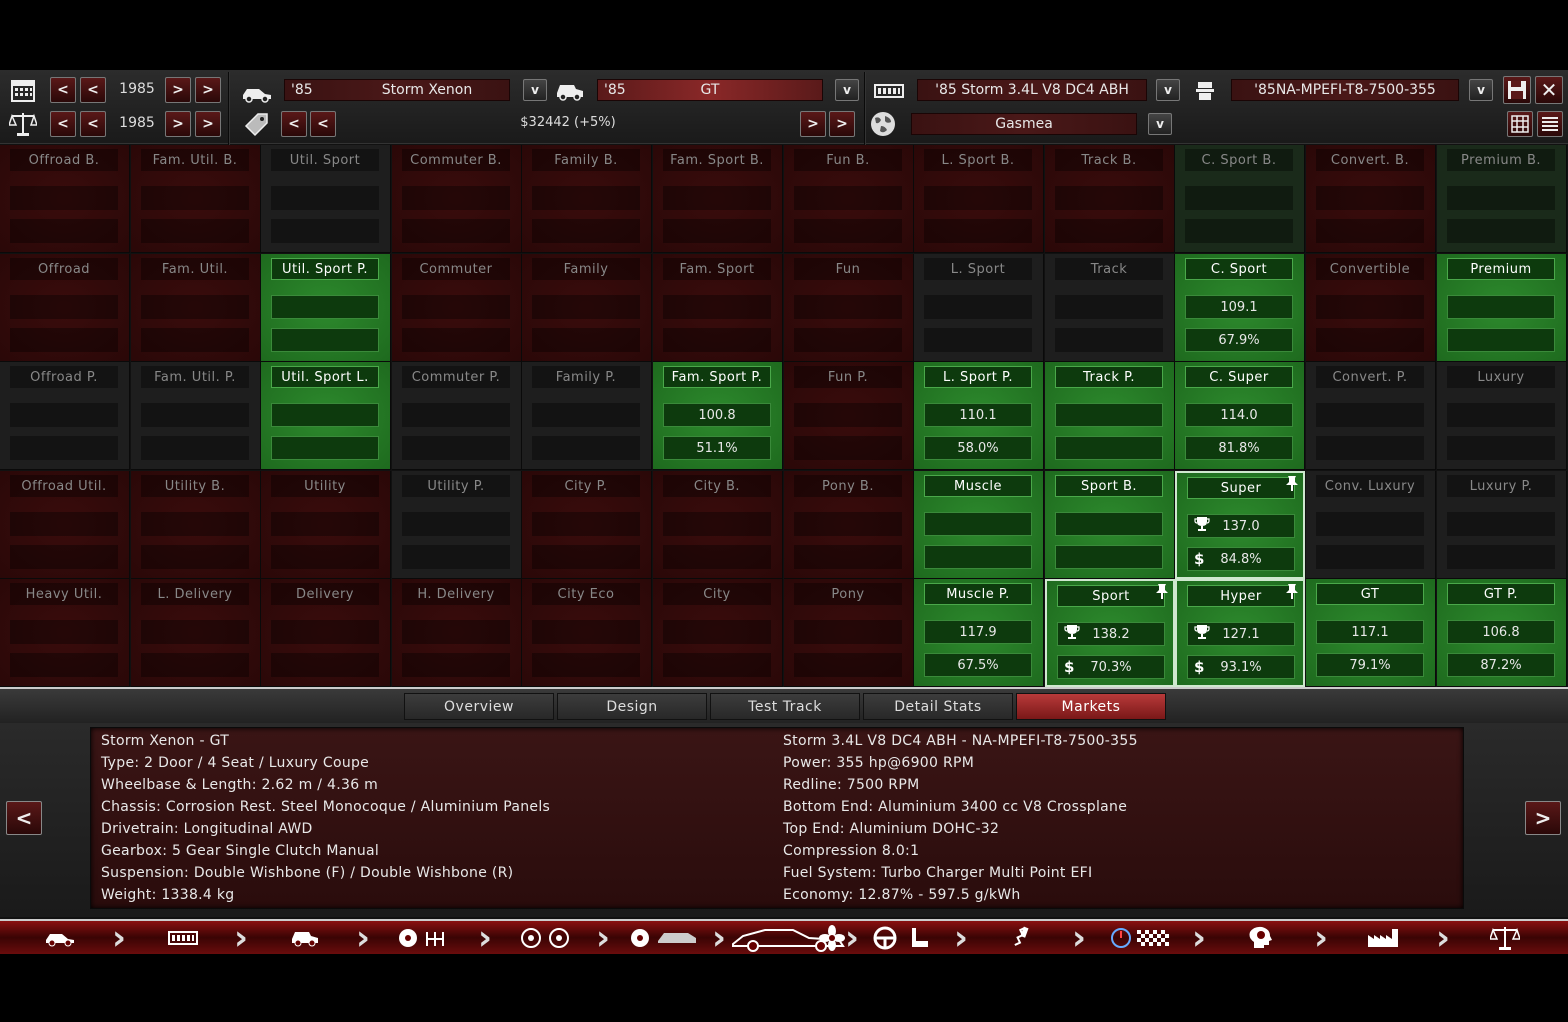 This screenshot has width=1568, height=1022. Describe the element at coordinates (183, 938) in the screenshot. I see `nav-engine-icon` at that location.